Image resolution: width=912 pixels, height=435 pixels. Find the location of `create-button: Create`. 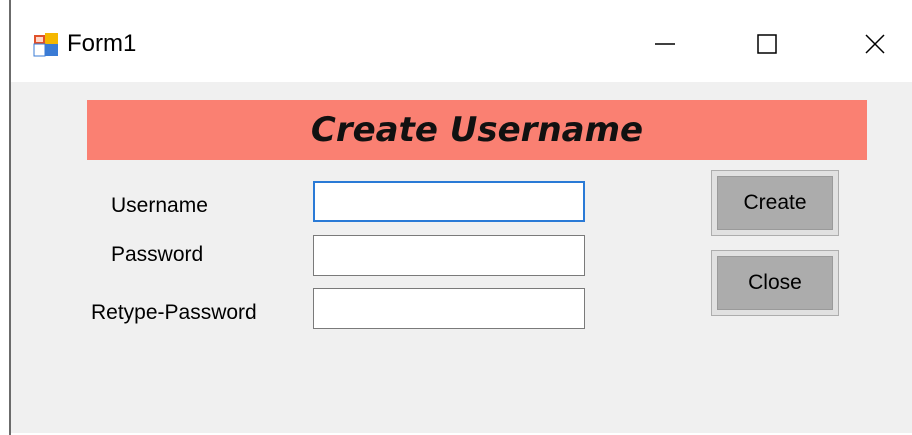

create-button: Create is located at coordinates (775, 203).